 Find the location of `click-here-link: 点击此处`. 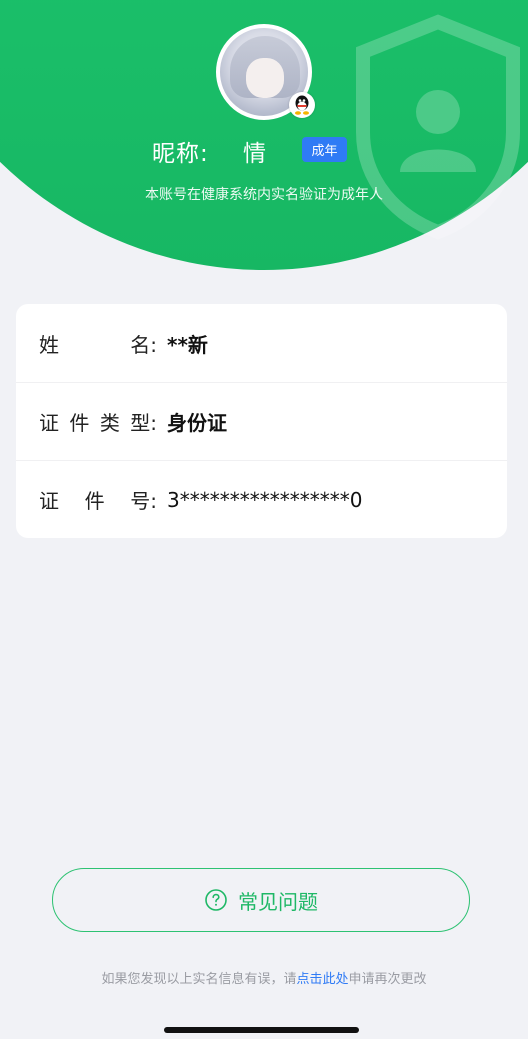

click-here-link: 点击此处 is located at coordinates (322, 979).